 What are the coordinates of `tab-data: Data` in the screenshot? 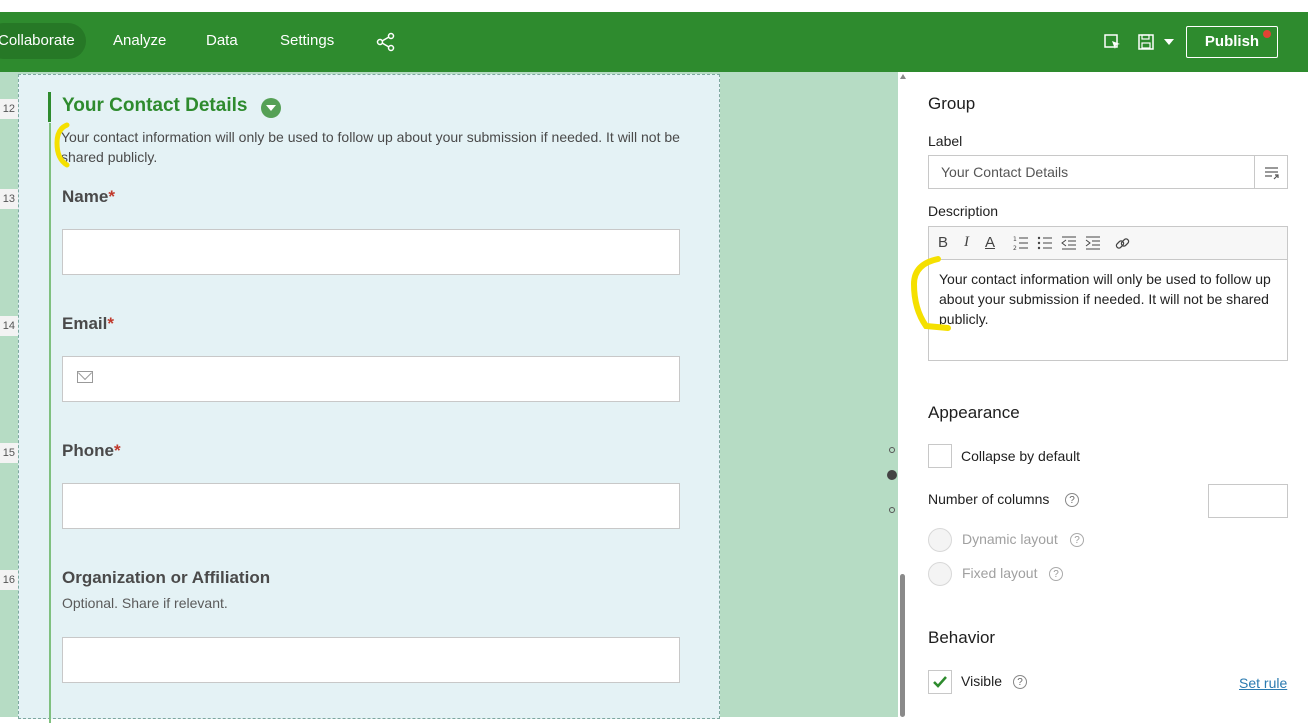 It's located at (222, 41).